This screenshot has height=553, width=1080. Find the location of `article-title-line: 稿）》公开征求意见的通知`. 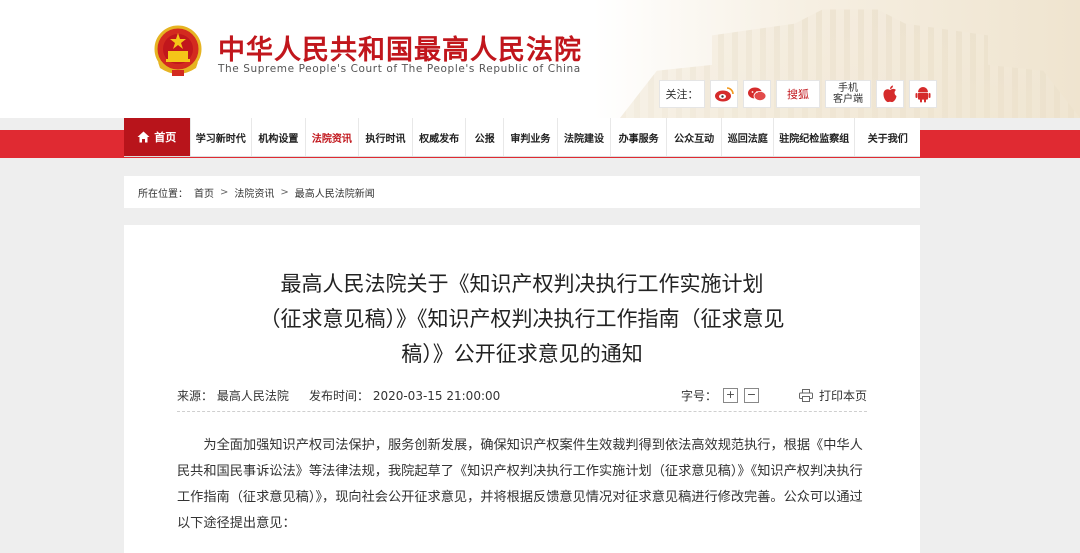

article-title-line: 稿）》公开征求意见的通知 is located at coordinates (522, 354).